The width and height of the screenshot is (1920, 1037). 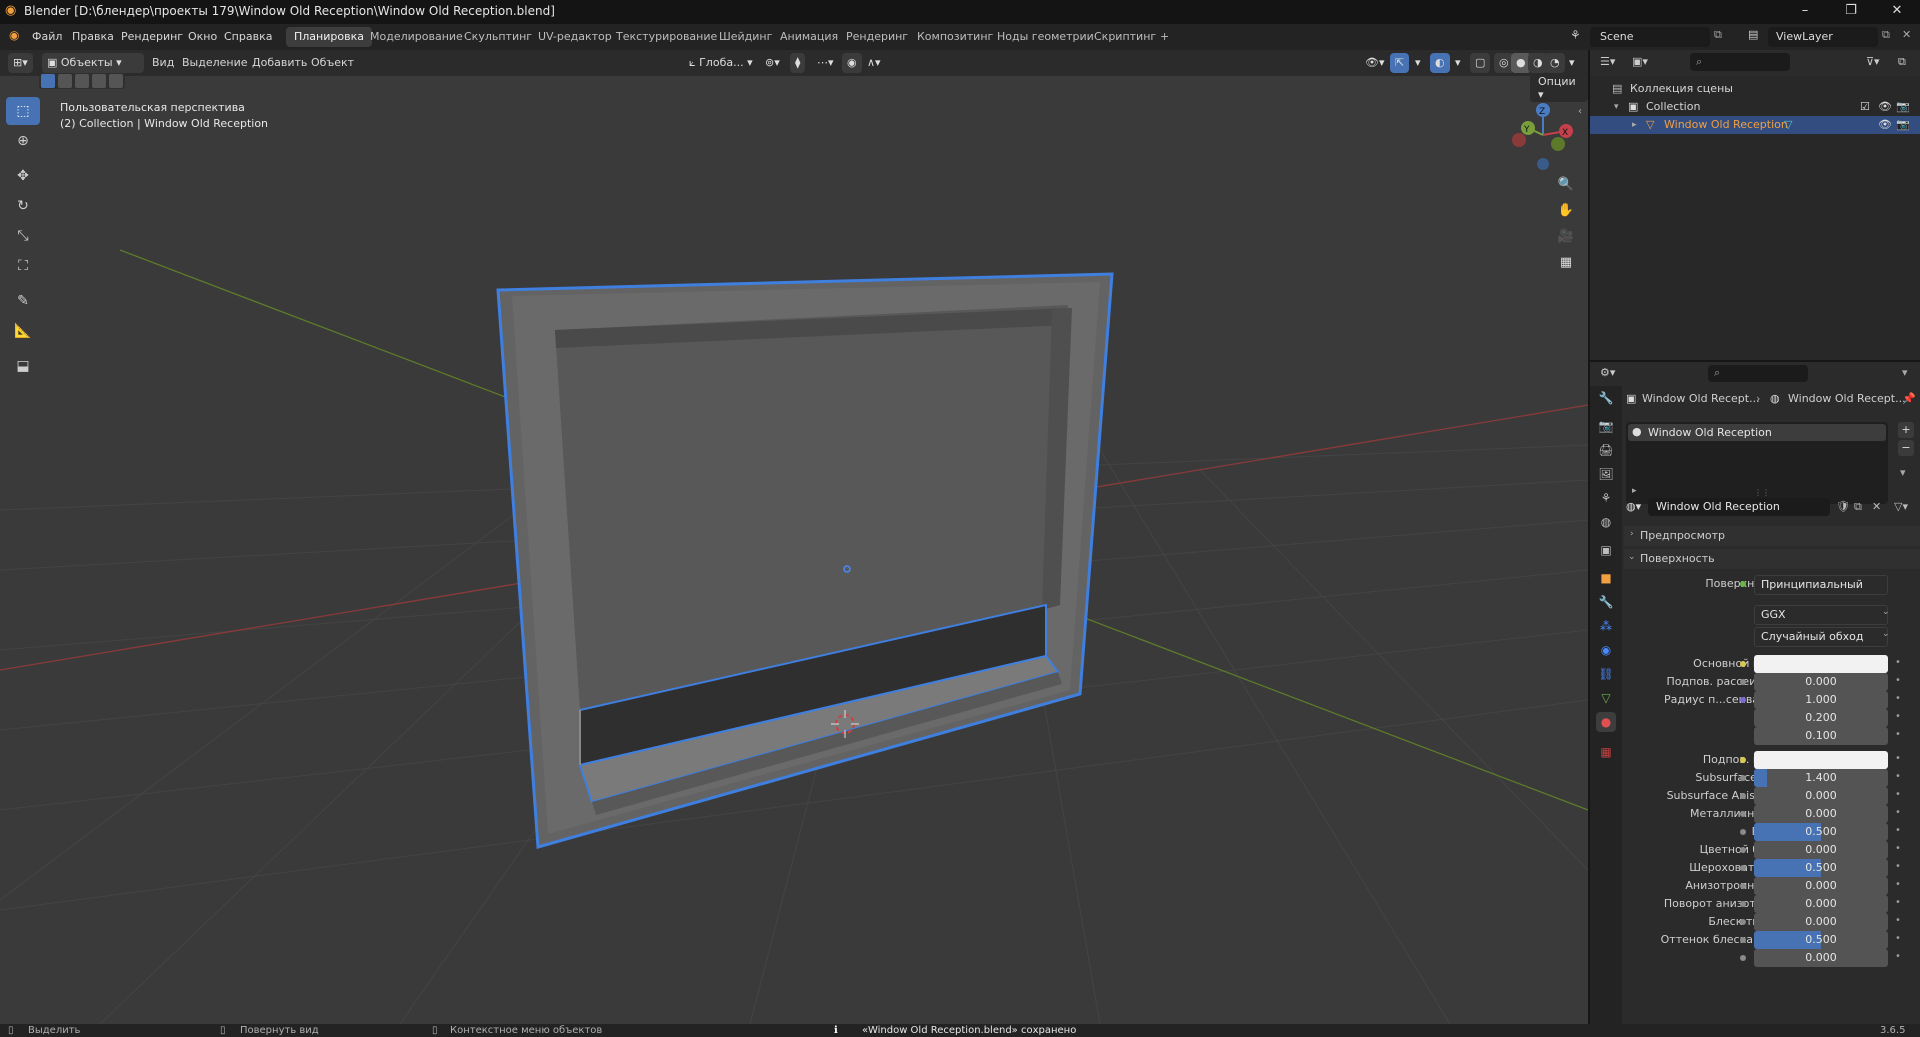 I want to click on pivot-point-icon: ⊚▾, so click(x=772, y=63).